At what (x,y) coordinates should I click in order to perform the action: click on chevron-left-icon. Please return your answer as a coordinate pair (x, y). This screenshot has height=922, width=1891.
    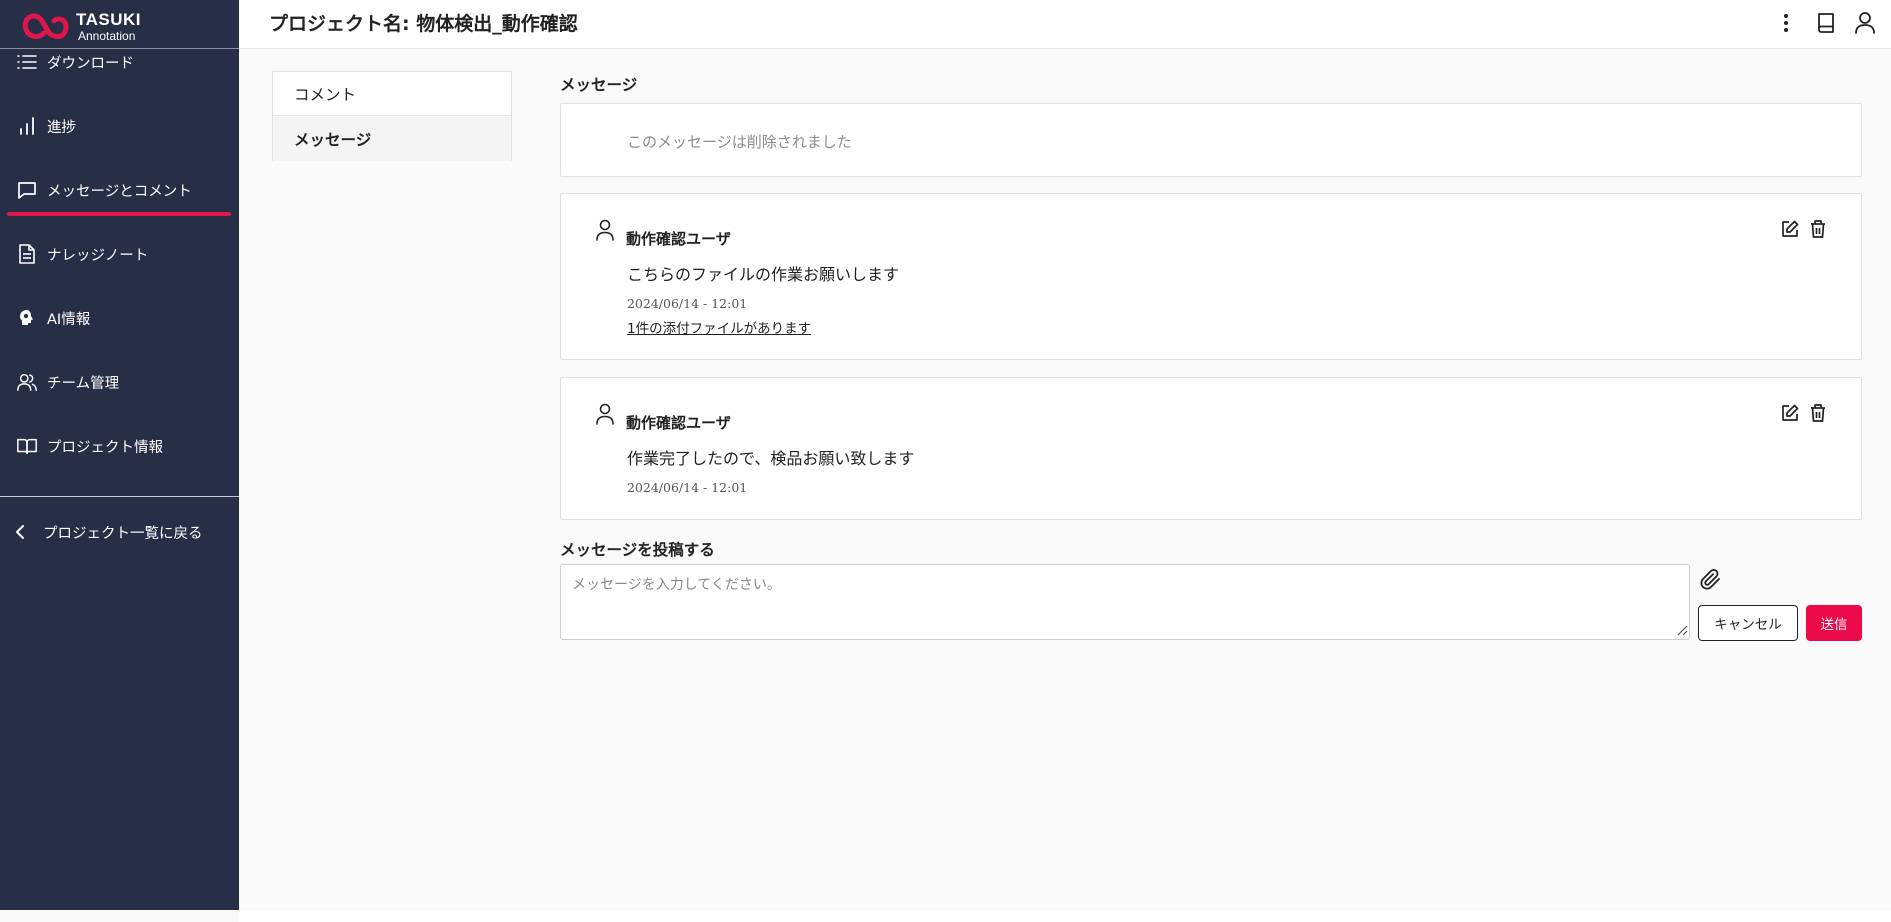
    Looking at the image, I should click on (21, 532).